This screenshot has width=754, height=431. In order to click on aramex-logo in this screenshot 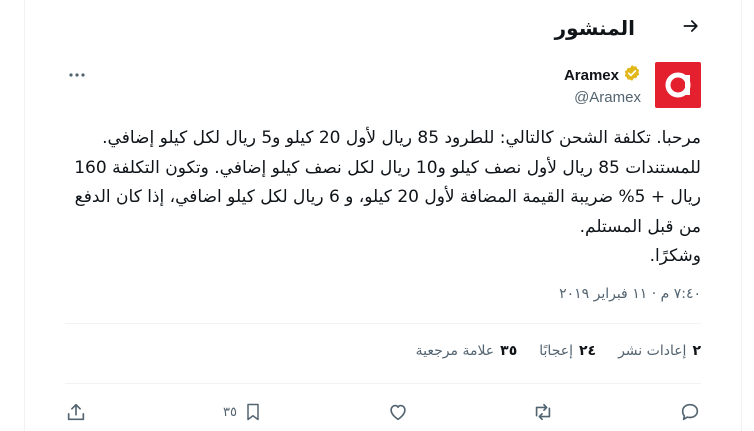, I will do `click(678, 85)`.